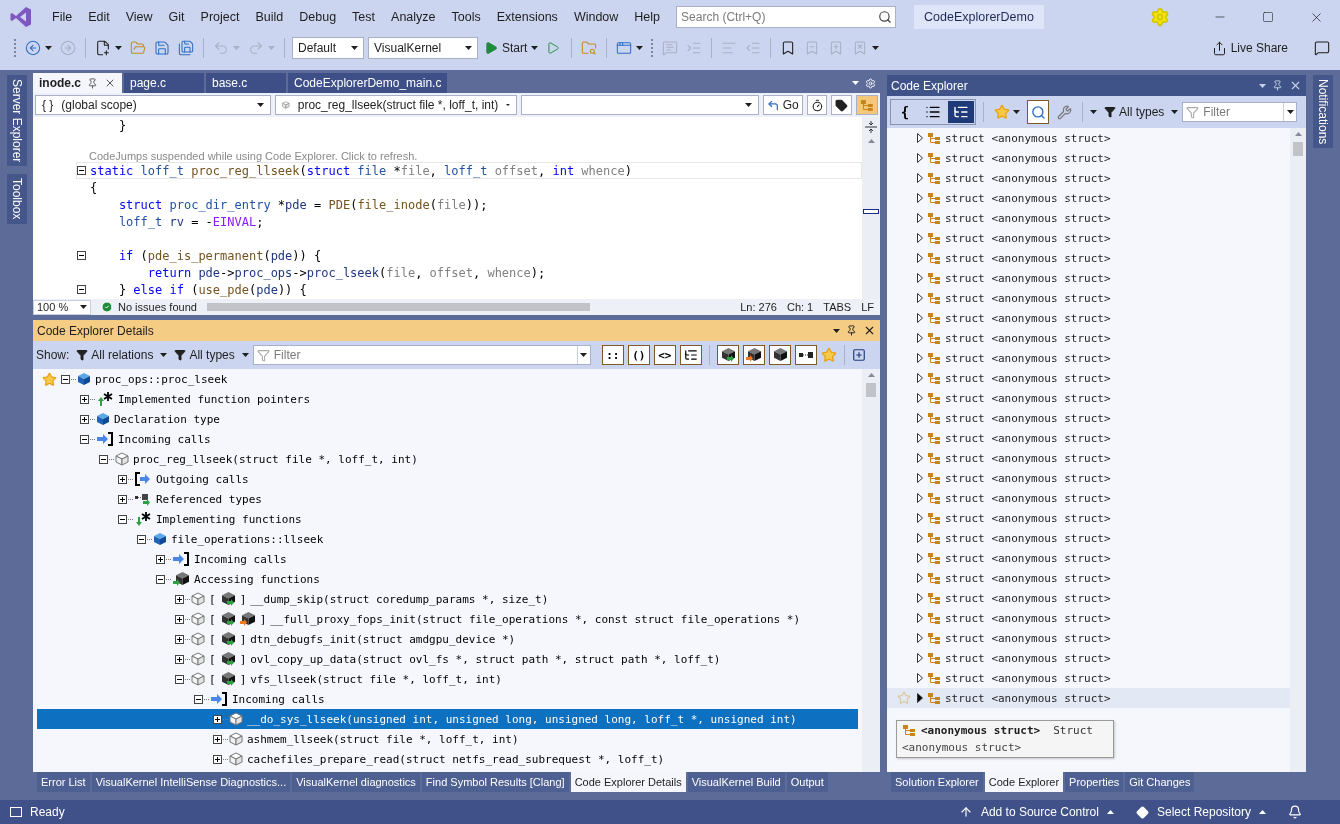  I want to click on code-lens-hint: CodeJumps suspended while using Code Explorer. Click to refresh., so click(469, 148).